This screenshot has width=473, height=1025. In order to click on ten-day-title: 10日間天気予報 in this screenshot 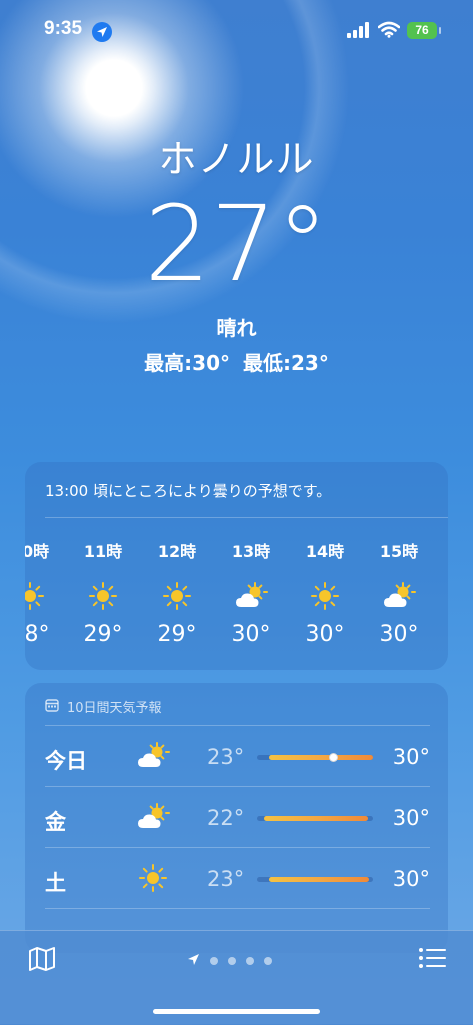, I will do `click(114, 708)`.